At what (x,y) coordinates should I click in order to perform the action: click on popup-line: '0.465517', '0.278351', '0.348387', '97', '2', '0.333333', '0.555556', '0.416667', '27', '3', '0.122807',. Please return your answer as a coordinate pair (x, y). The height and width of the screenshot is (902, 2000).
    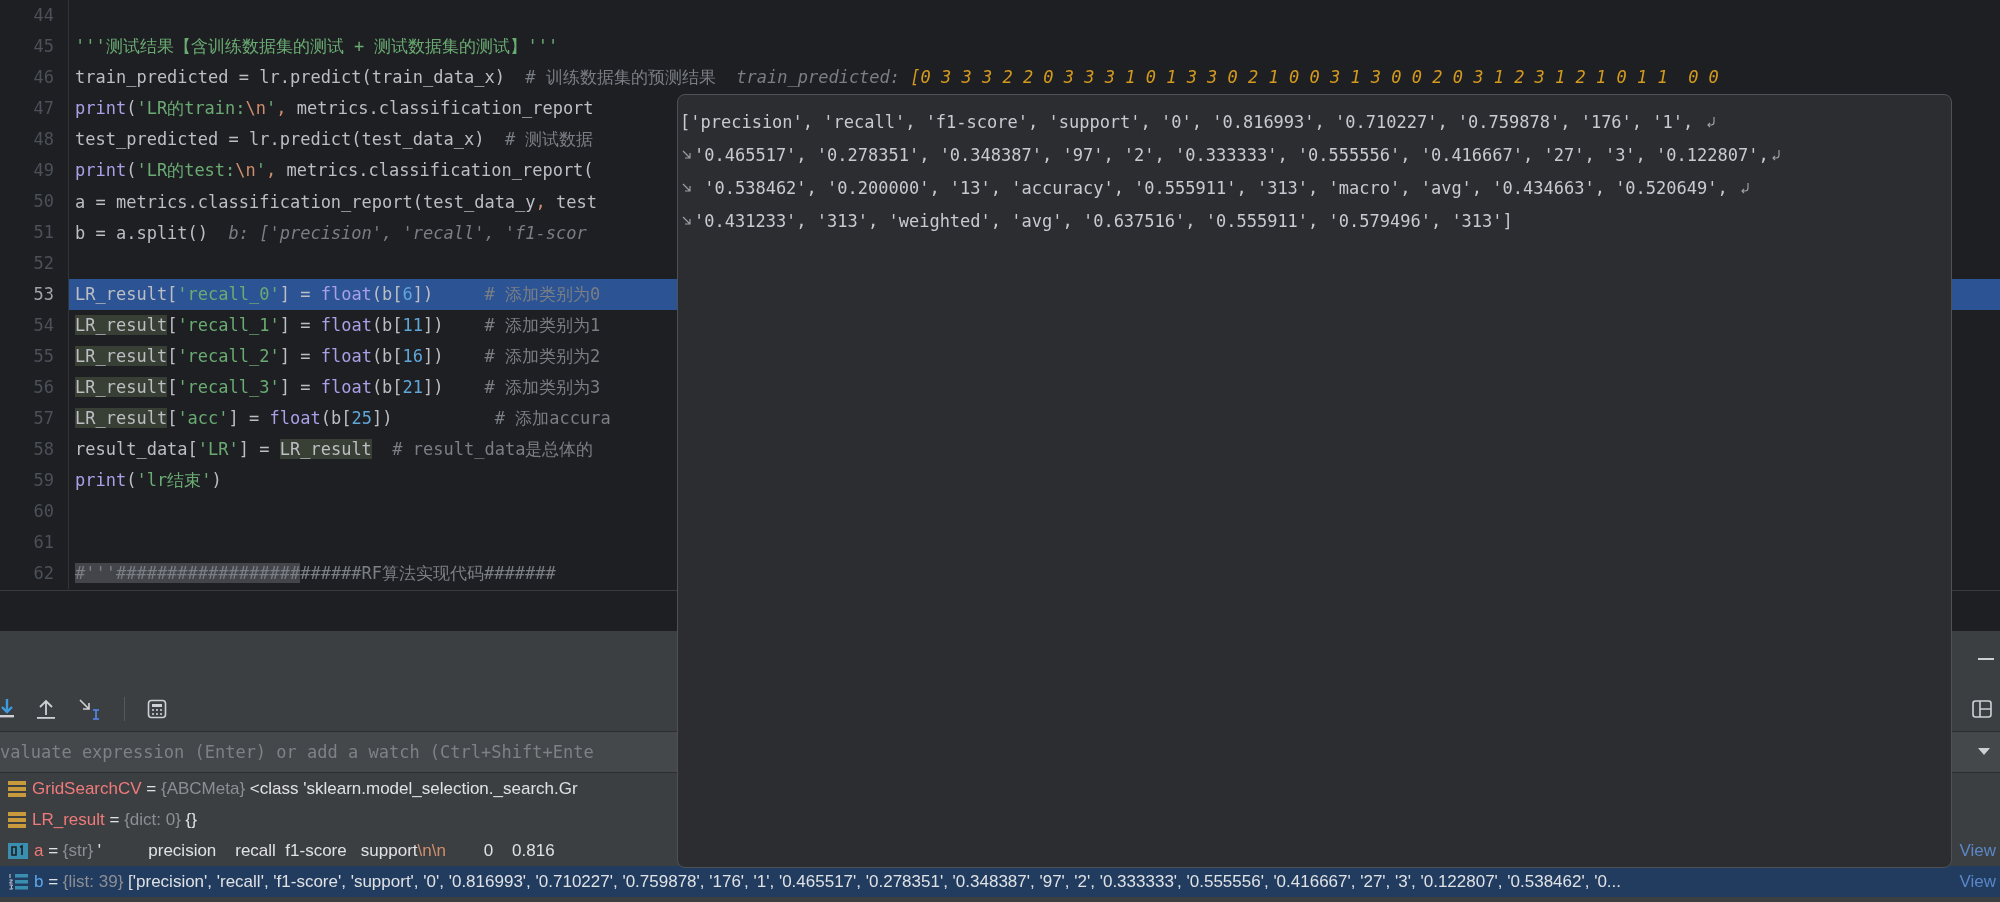
    Looking at the image, I should click on (1231, 154).